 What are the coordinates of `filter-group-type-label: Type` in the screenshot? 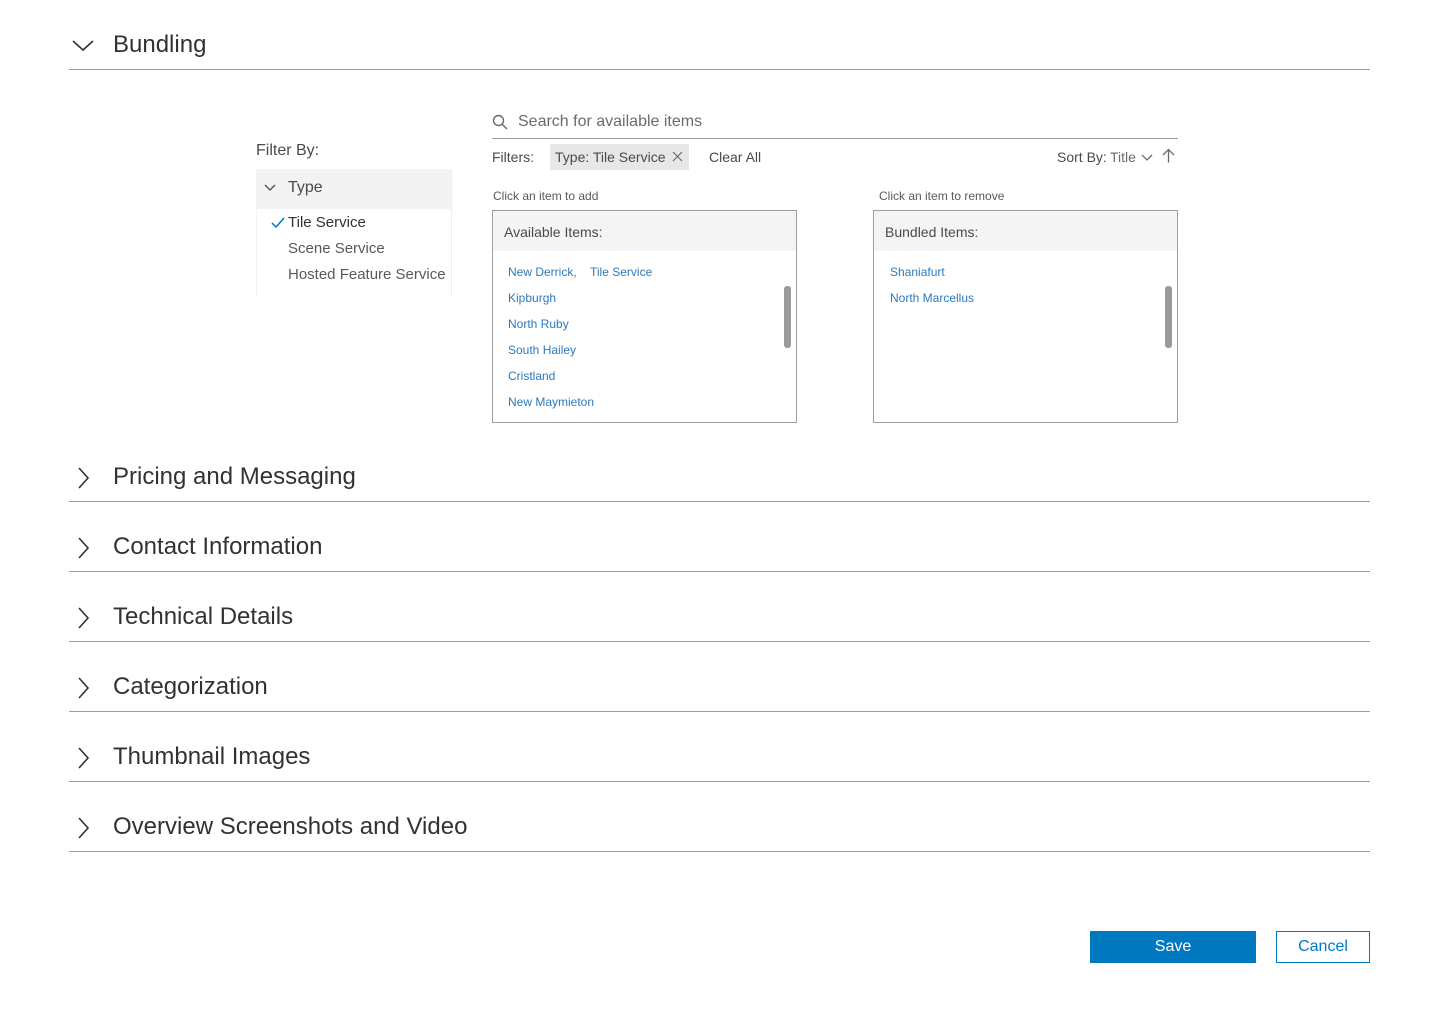 It's located at (305, 187).